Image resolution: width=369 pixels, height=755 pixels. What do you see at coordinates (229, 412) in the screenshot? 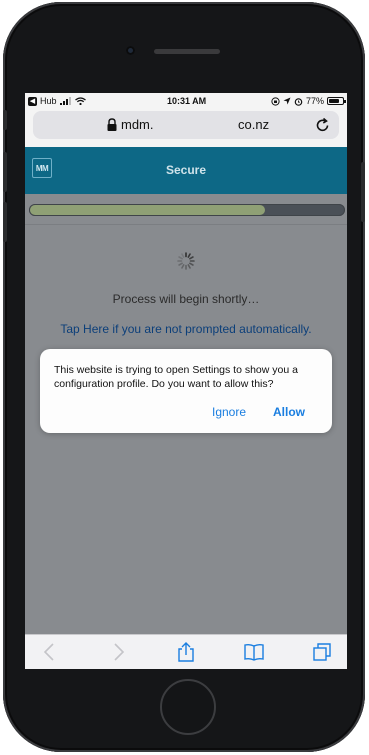
I see `ignore-button: Ignore` at bounding box center [229, 412].